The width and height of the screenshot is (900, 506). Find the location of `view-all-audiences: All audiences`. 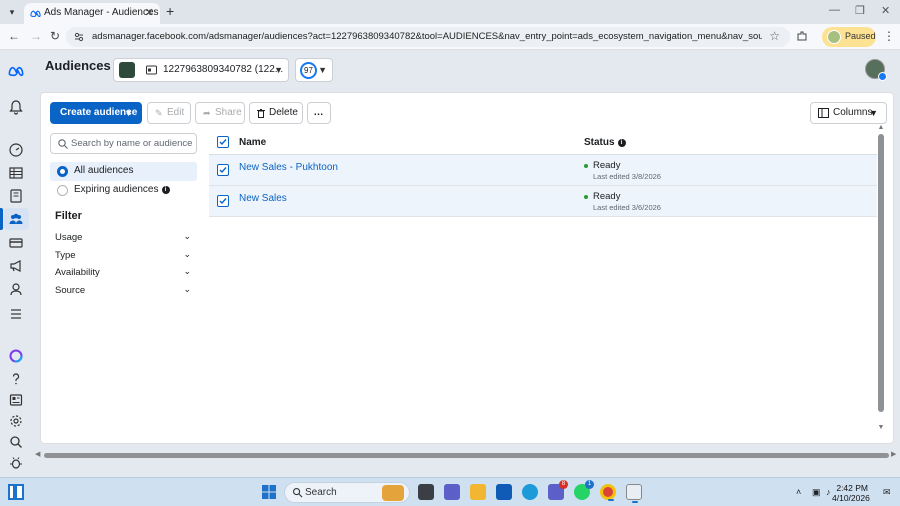

view-all-audiences: All audiences is located at coordinates (123, 171).